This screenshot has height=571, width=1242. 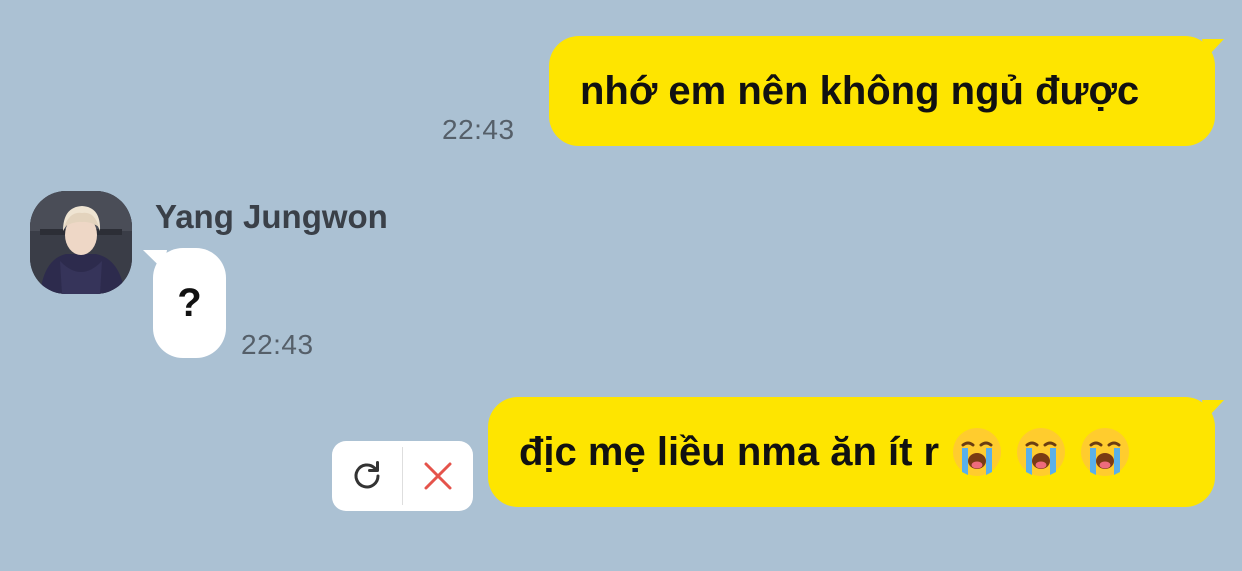 I want to click on outgoing-message-bubble: địc mẹ liều nma ăn ít r, so click(x=851, y=452).